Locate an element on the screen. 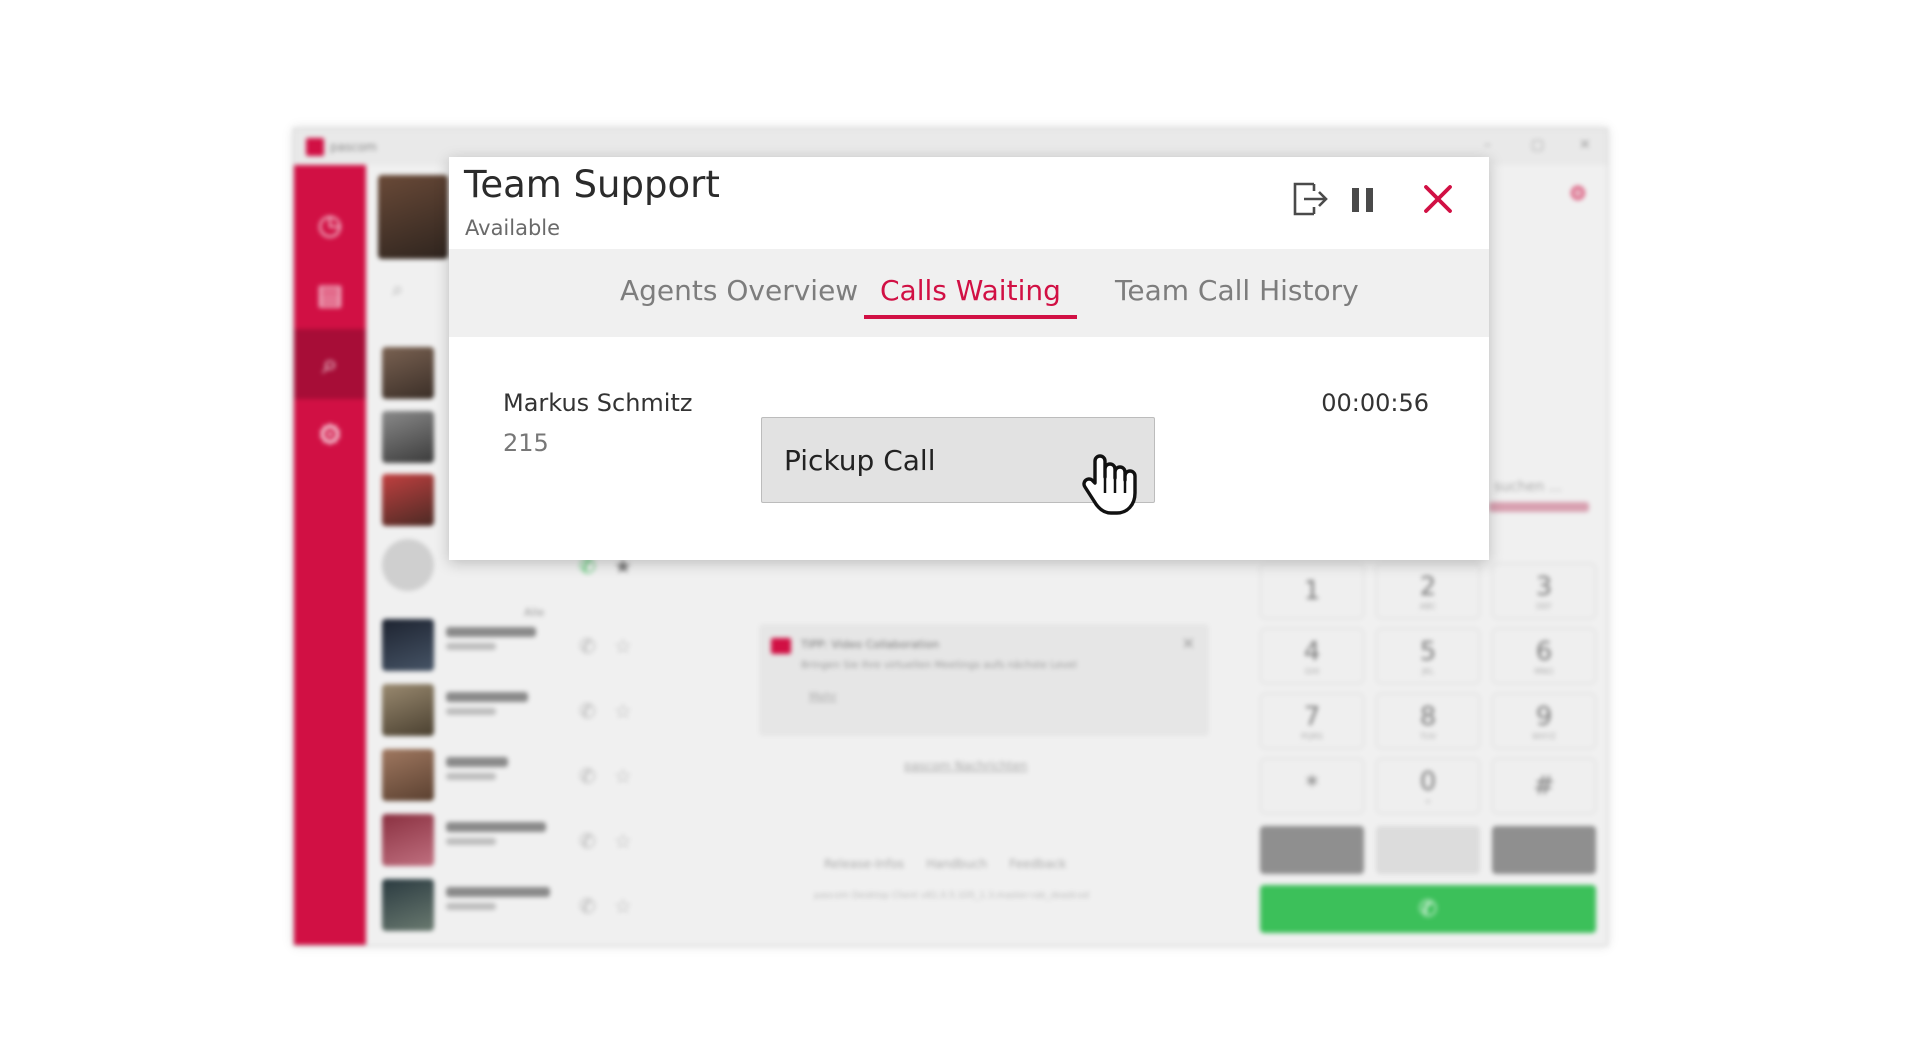 The height and width of the screenshot is (1040, 1920). feedback-link: Feedback is located at coordinates (1037, 864).